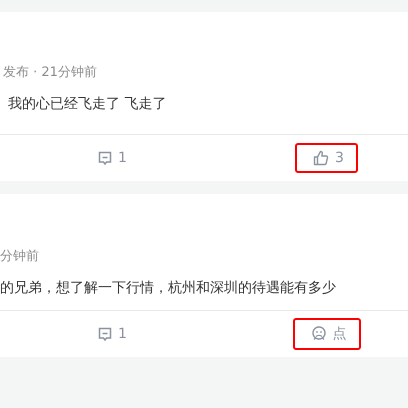  I want to click on like-button: 3, so click(326, 158).